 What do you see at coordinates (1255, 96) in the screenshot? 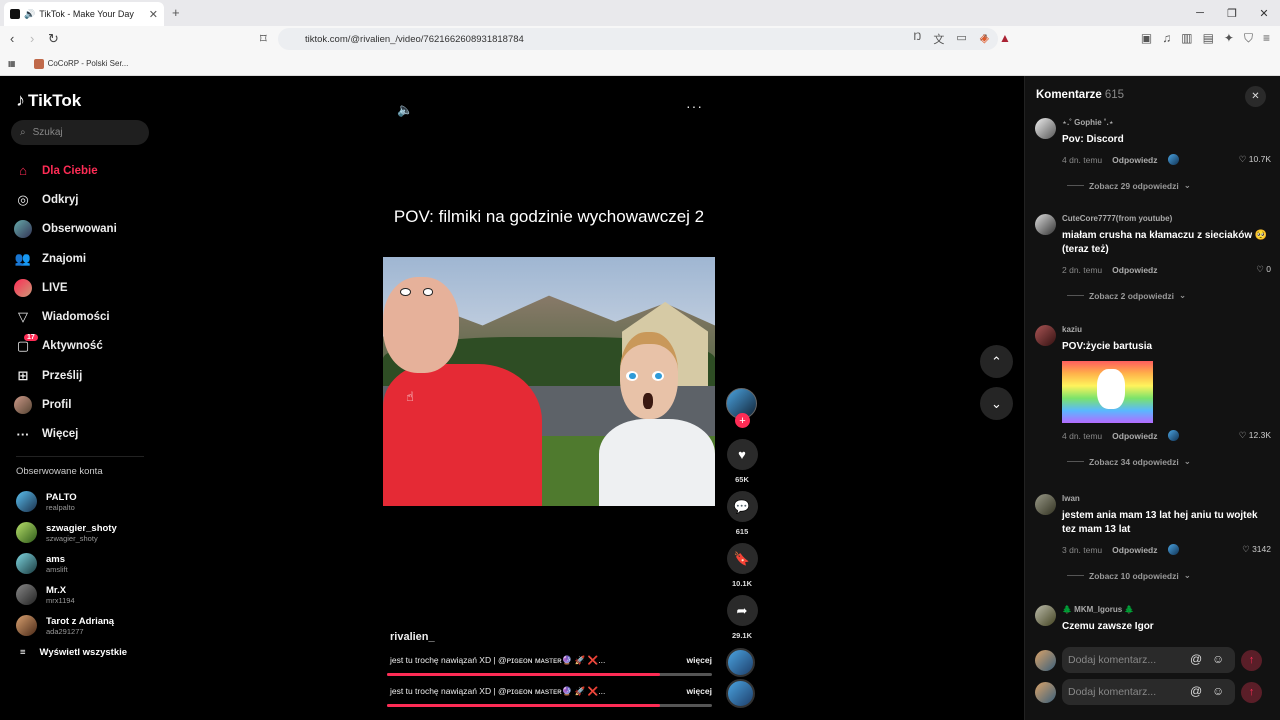
I see `close-comments-button: ✕` at bounding box center [1255, 96].